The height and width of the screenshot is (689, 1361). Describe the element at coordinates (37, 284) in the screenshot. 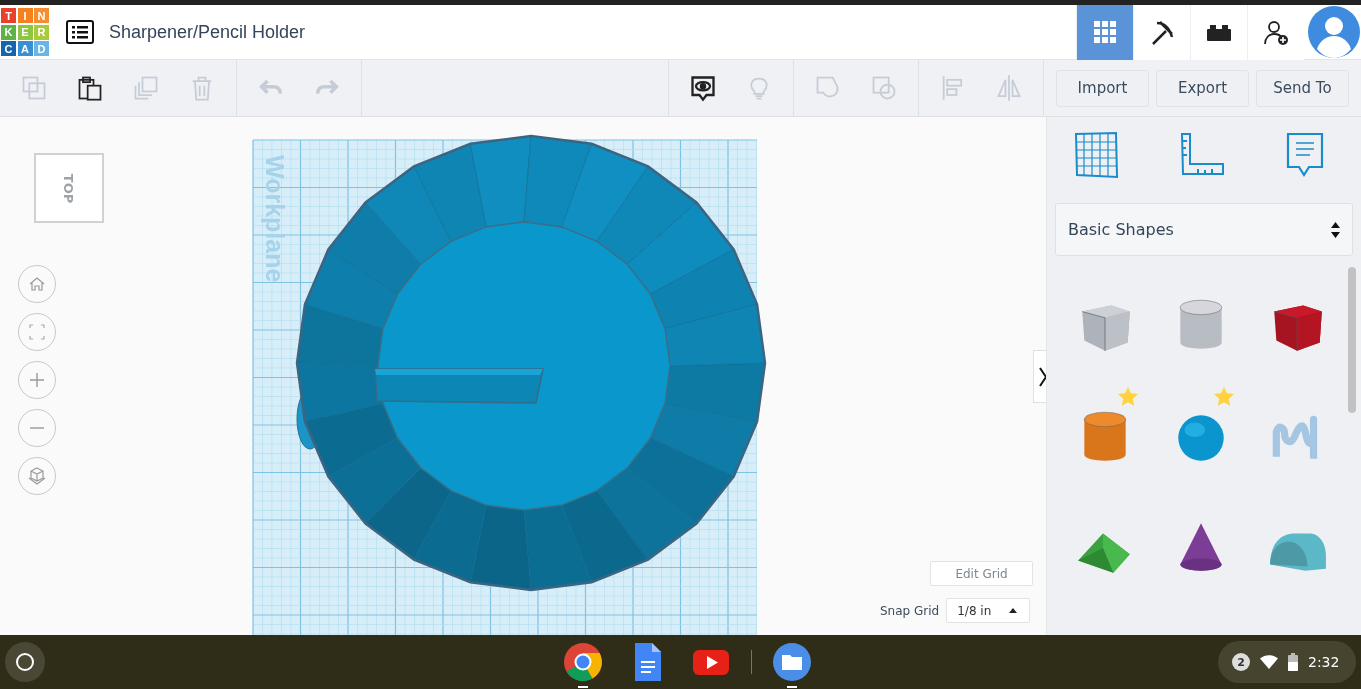

I see `home-button` at that location.